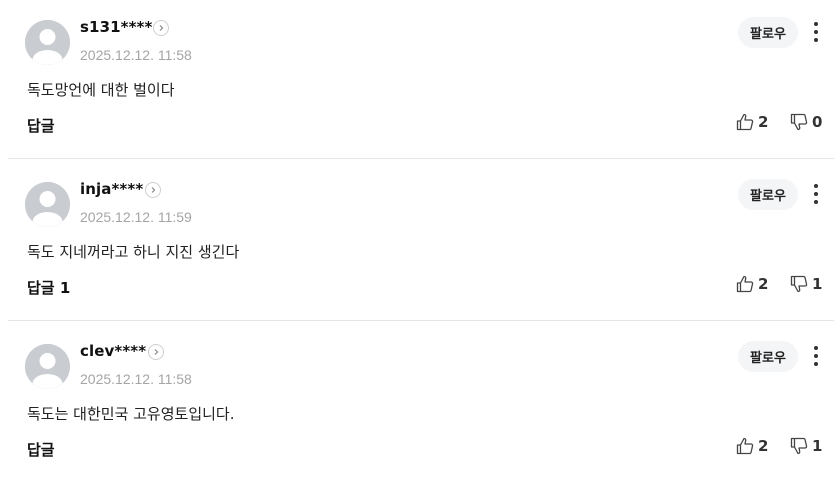 Image resolution: width=834 pixels, height=486 pixels. Describe the element at coordinates (48, 287) in the screenshot. I see `reply-button: 답글 1` at that location.